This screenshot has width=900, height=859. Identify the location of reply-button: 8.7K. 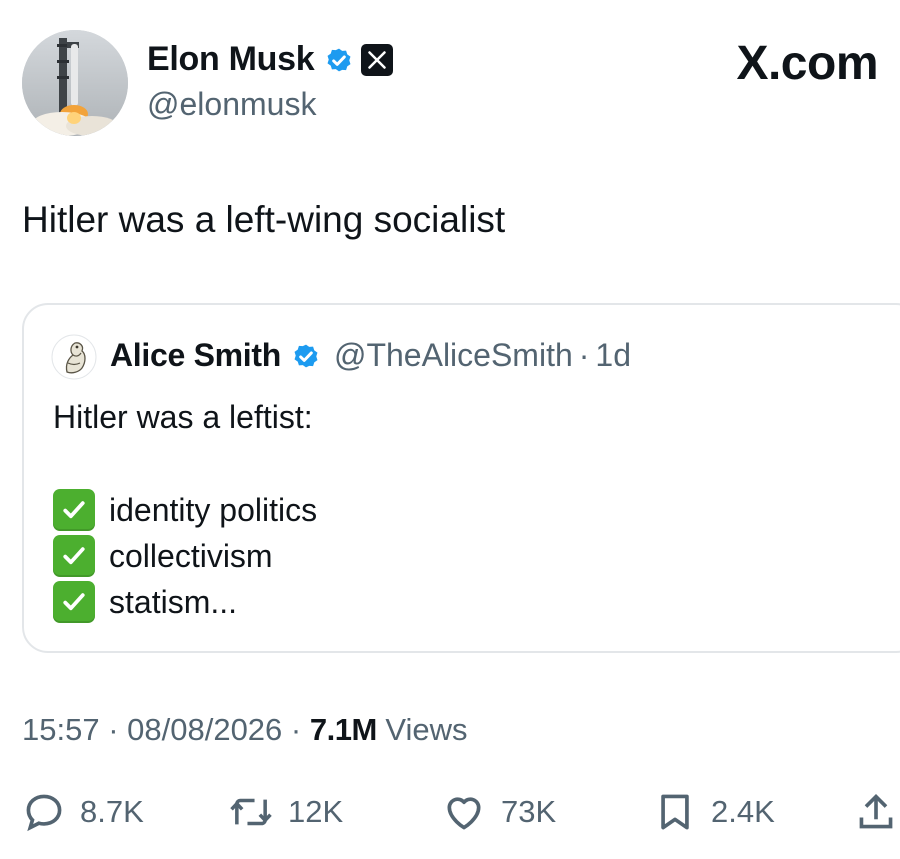
(83, 812).